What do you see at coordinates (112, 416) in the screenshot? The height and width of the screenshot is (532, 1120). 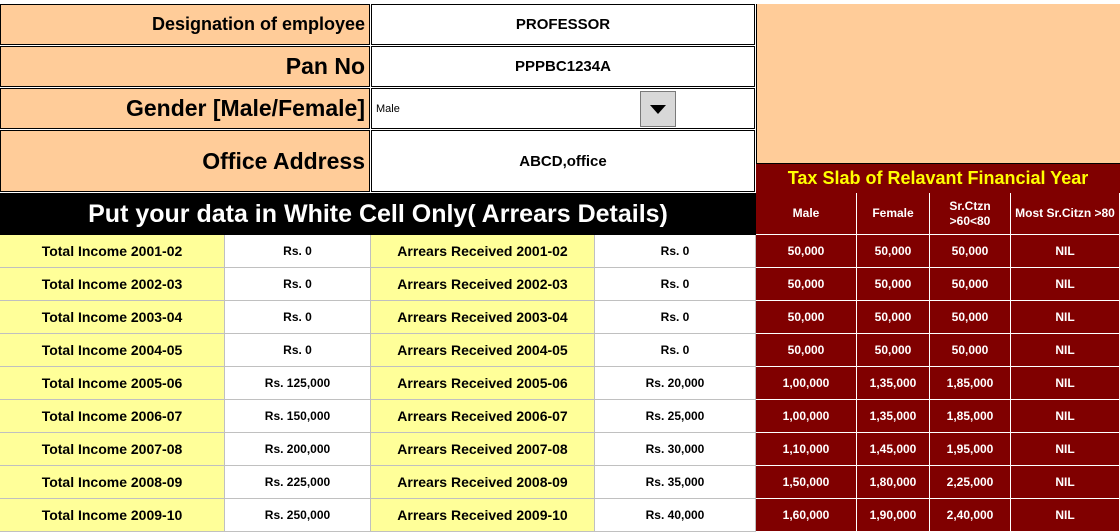 I see `total-income-label: Total Income 2006-07` at bounding box center [112, 416].